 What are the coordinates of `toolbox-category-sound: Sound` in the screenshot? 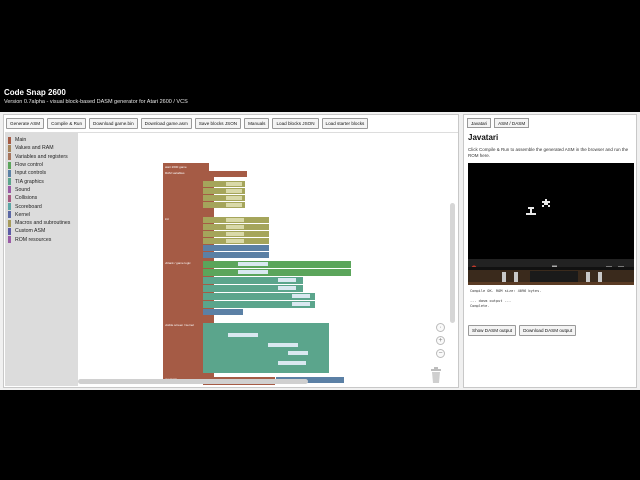 It's located at (41, 190).